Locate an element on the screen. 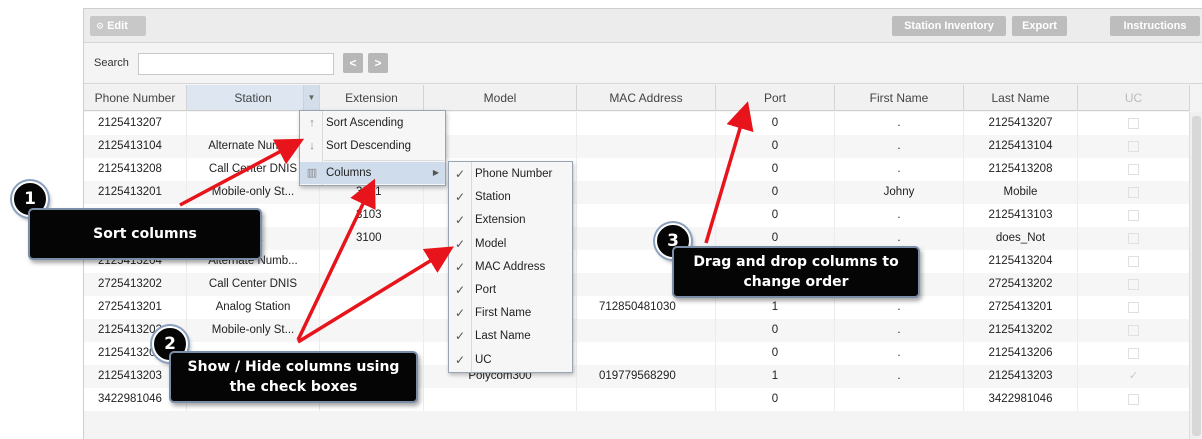 Image resolution: width=1202 pixels, height=439 pixels. cell-last: 2125413204 is located at coordinates (1021, 261).